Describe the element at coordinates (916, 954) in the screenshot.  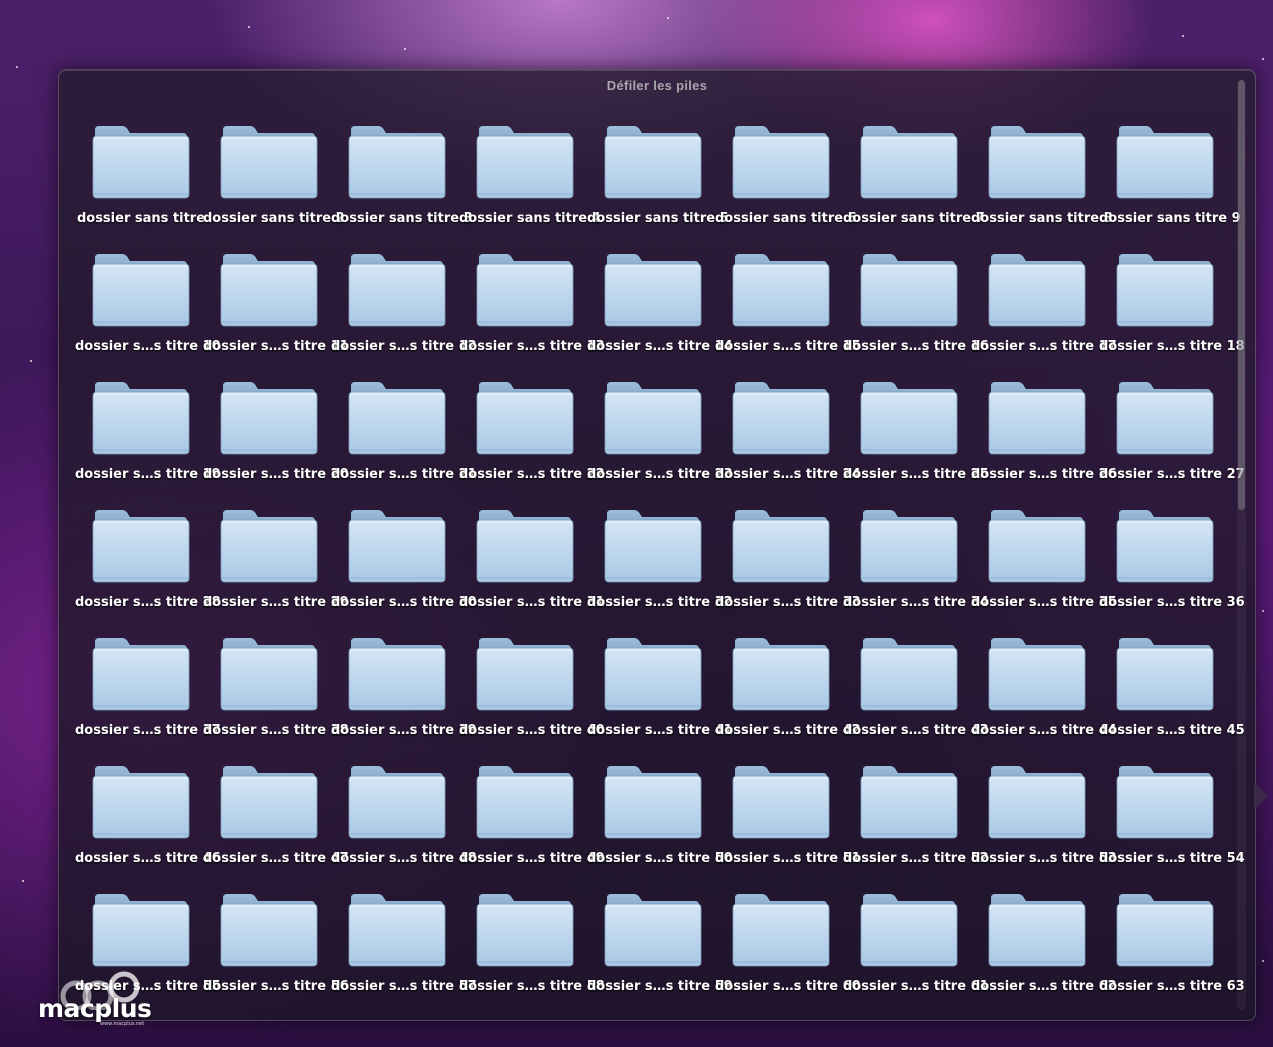
I see `folder-item: dossier s…s titre 61` at that location.